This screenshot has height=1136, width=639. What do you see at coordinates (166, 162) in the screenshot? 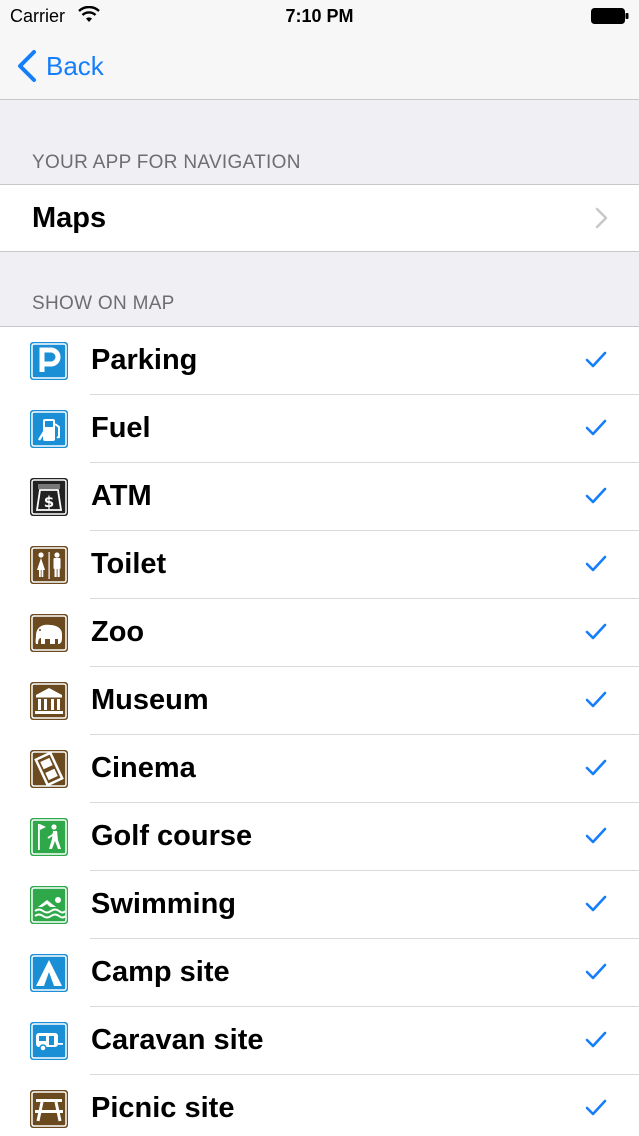
I see `section-header-navigation: YOUR APP FOR NAVIGATION` at bounding box center [166, 162].